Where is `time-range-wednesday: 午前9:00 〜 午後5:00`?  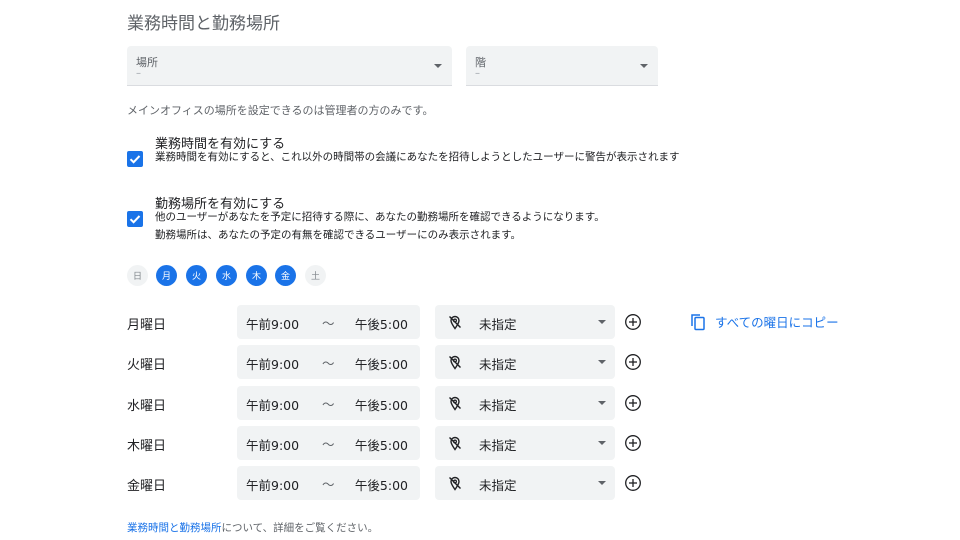
time-range-wednesday: 午前9:00 〜 午後5:00 is located at coordinates (328, 403).